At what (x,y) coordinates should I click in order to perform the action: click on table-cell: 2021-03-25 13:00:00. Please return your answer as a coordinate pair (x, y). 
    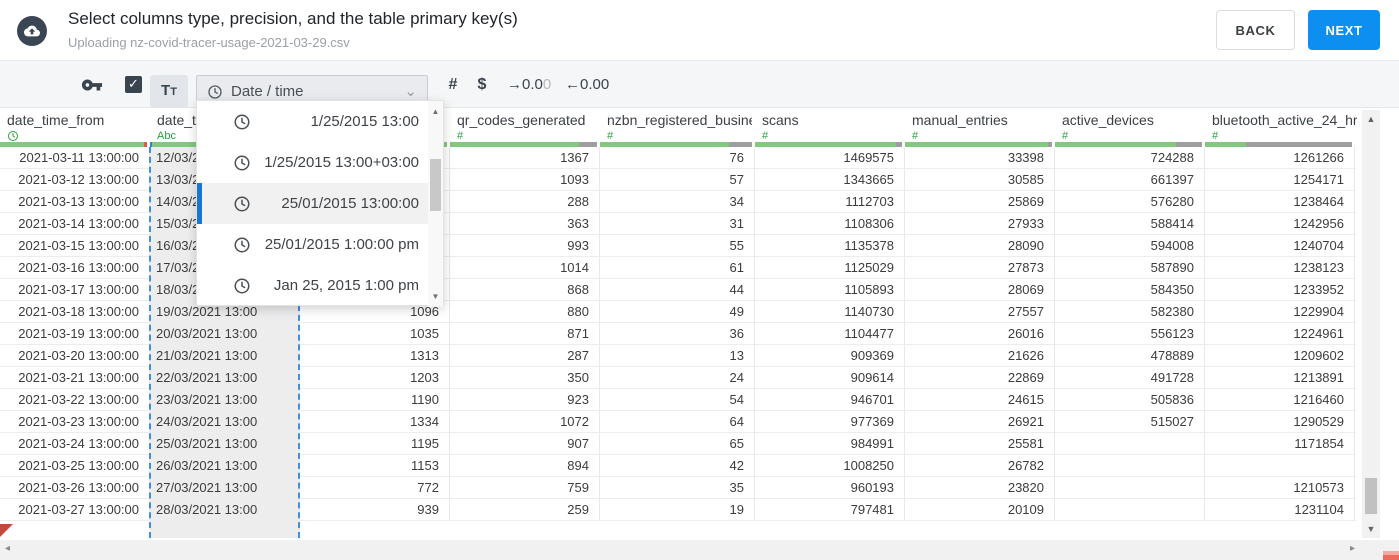
    Looking at the image, I should click on (75, 465).